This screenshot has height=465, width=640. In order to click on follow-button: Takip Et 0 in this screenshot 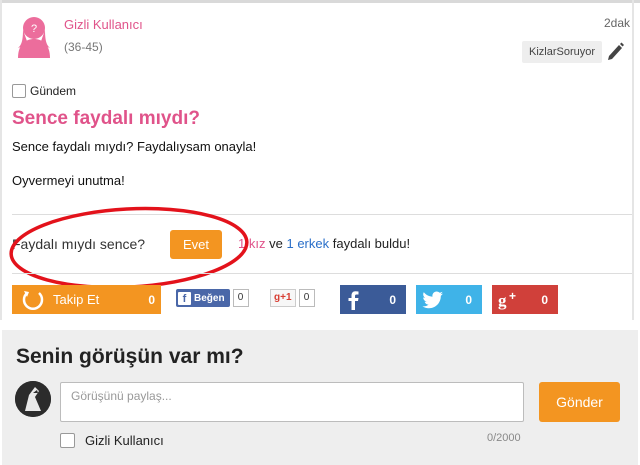, I will do `click(86, 299)`.